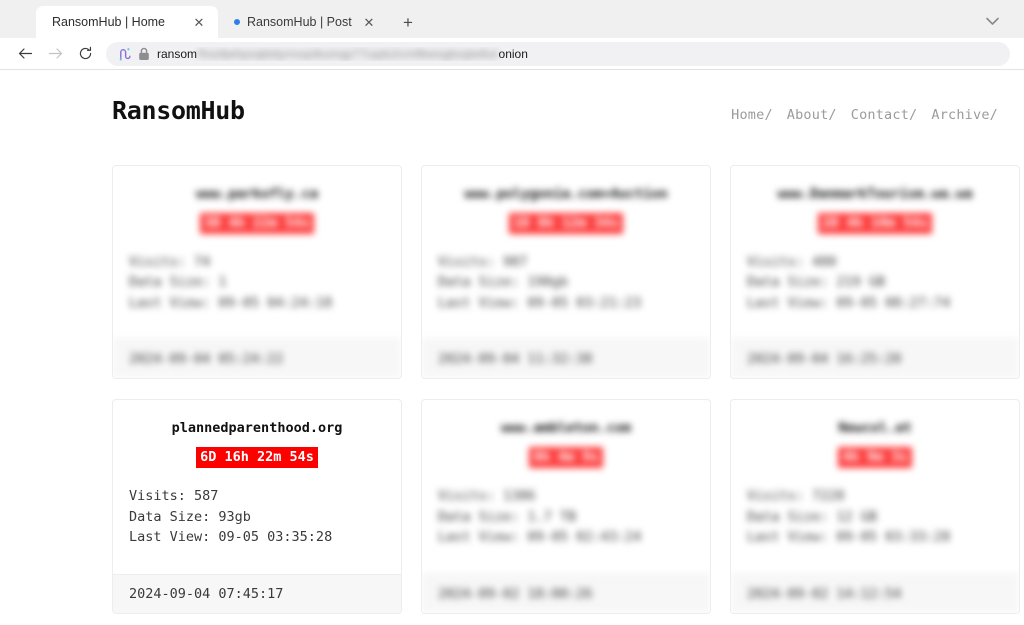 The image size is (1024, 625). Describe the element at coordinates (566, 593) in the screenshot. I see `victim-card-timestamp: 2024-09-02 18:00:26` at that location.